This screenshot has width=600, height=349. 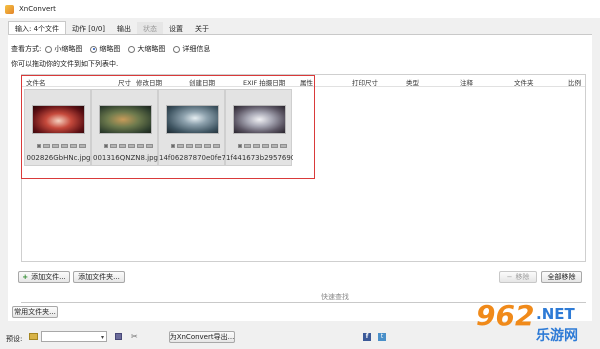 What do you see at coordinates (111, 28) in the screenshot?
I see `main-tabs: 输入: 4个文件 动作 [0/0] 输出 状态 设置 关于` at bounding box center [111, 28].